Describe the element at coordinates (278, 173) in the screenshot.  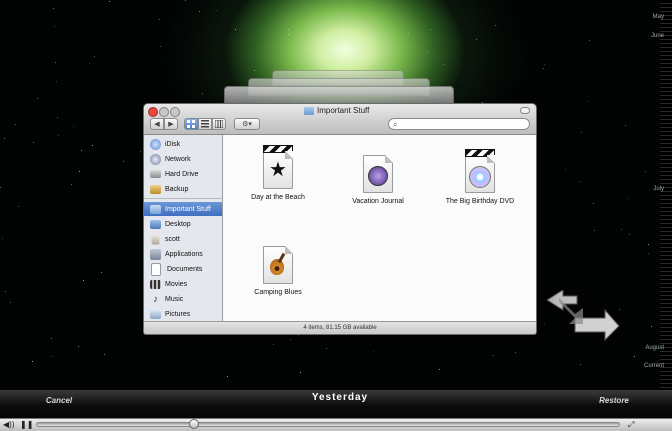
I see `file-item-day-at-the-beach: ★ Day at the Beach` at that location.